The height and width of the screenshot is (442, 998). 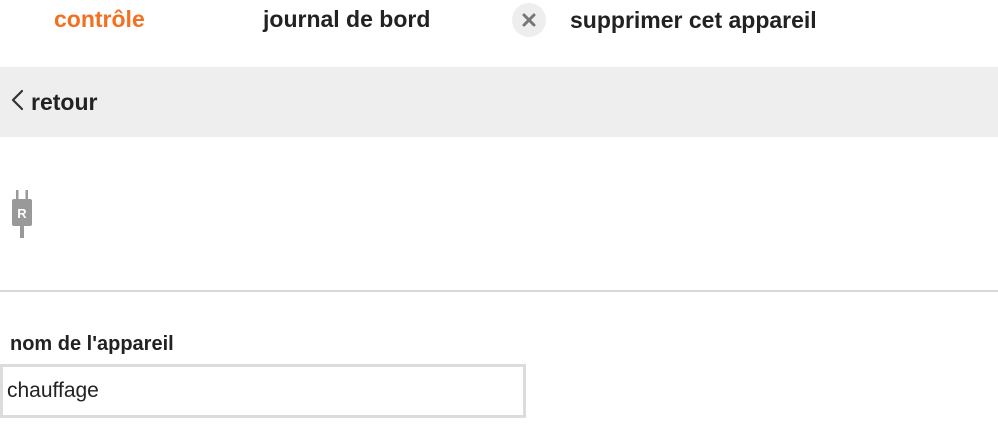 What do you see at coordinates (346, 19) in the screenshot?
I see `tab-journal: journal de bord` at bounding box center [346, 19].